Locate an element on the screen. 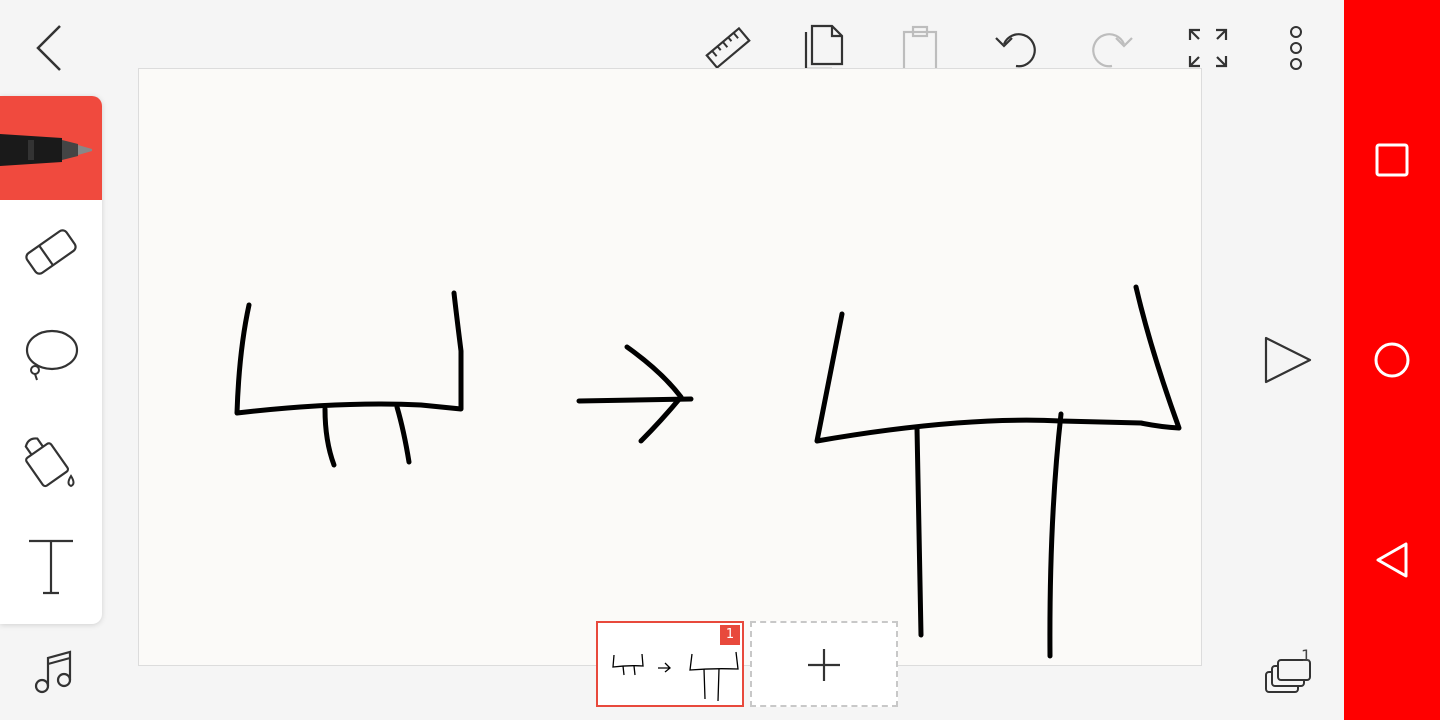 The height and width of the screenshot is (720, 1440). stroke-large-leg-left is located at coordinates (919, 531).